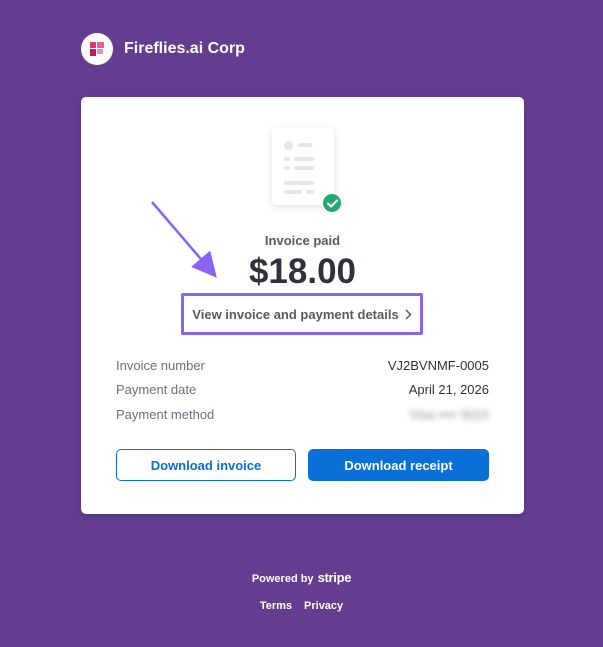  What do you see at coordinates (184, 48) in the screenshot?
I see `merchant-name: Fireflies.ai Corp` at bounding box center [184, 48].